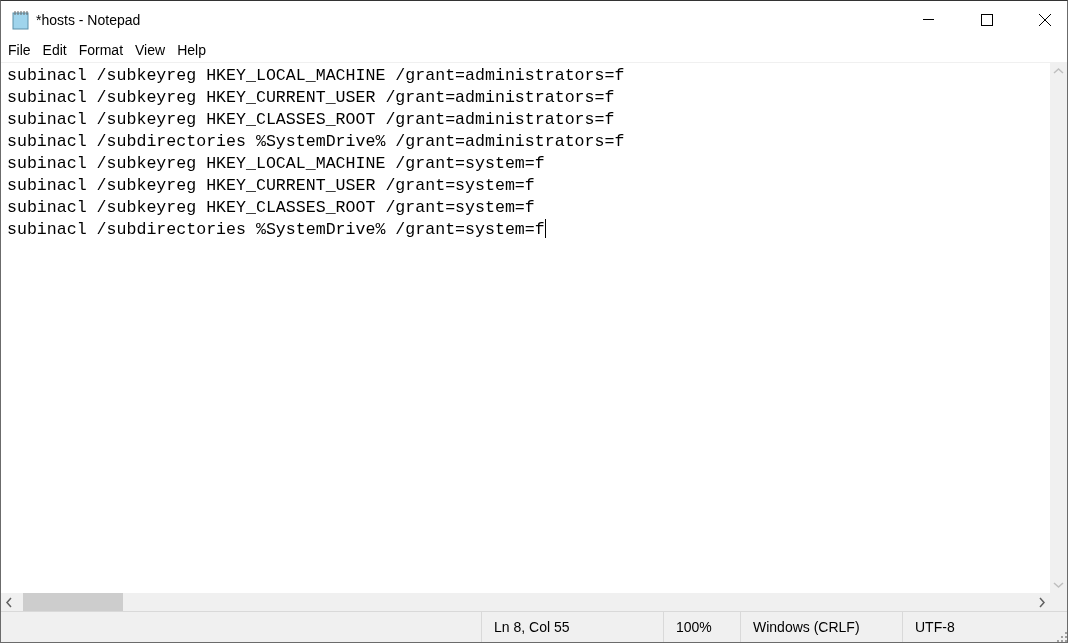 The width and height of the screenshot is (1068, 643). Describe the element at coordinates (532, 627) in the screenshot. I see `status-text: Ln 8, Col 55` at that location.